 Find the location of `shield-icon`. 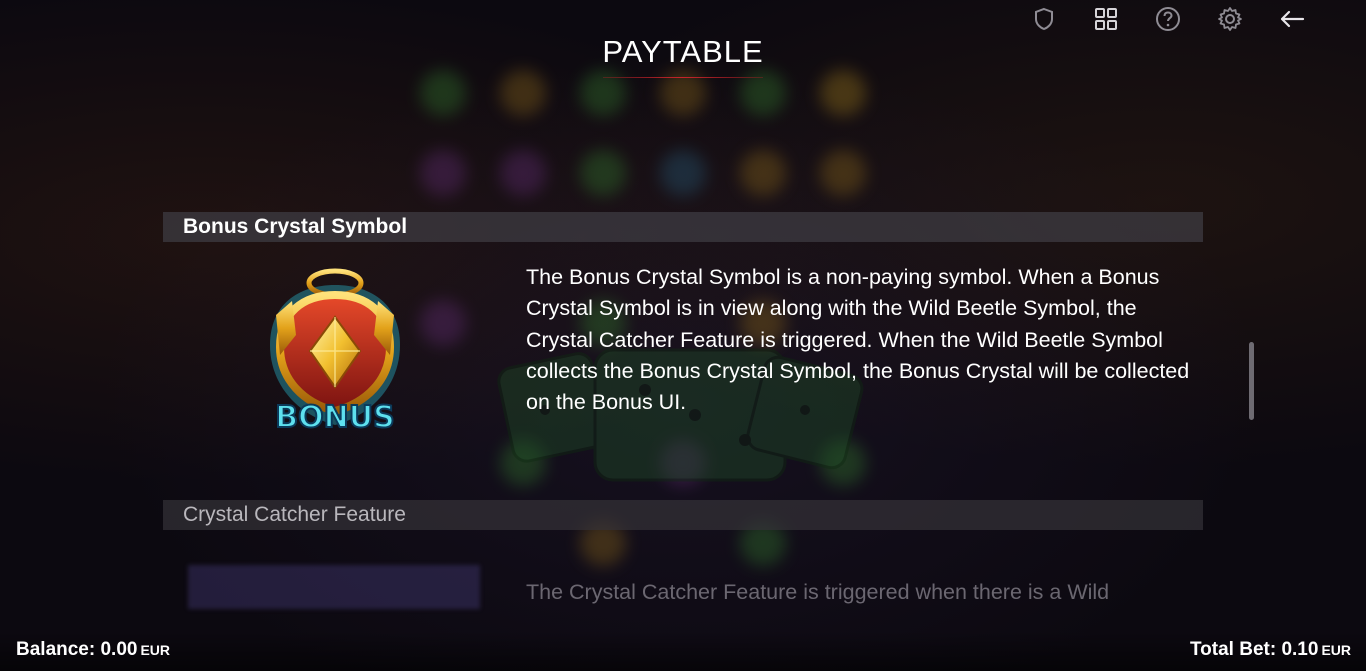

shield-icon is located at coordinates (1044, 19).